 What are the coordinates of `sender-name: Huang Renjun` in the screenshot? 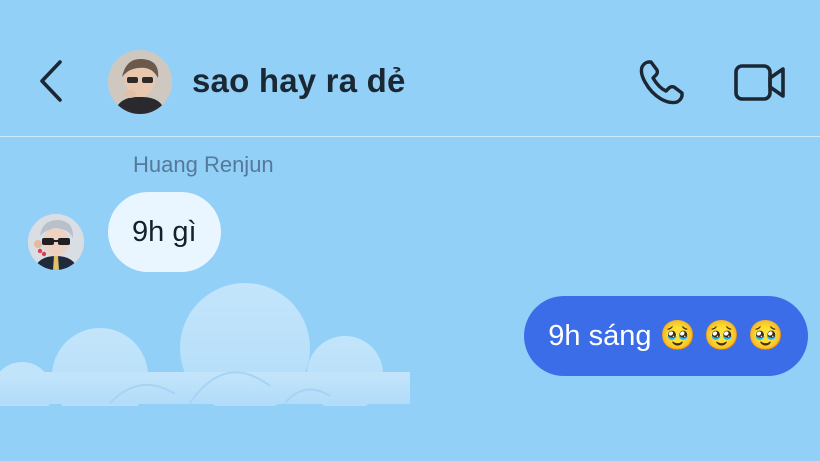 It's located at (203, 164).